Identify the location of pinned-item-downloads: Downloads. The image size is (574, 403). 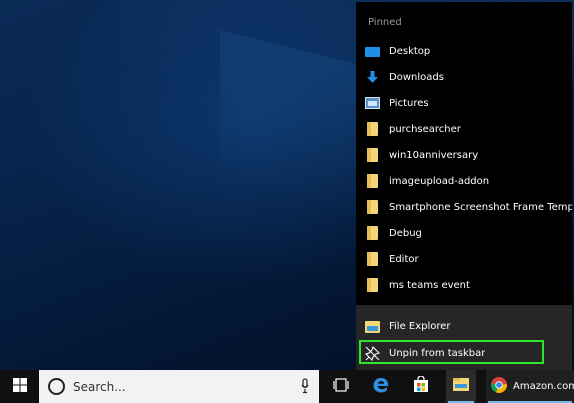
(464, 77).